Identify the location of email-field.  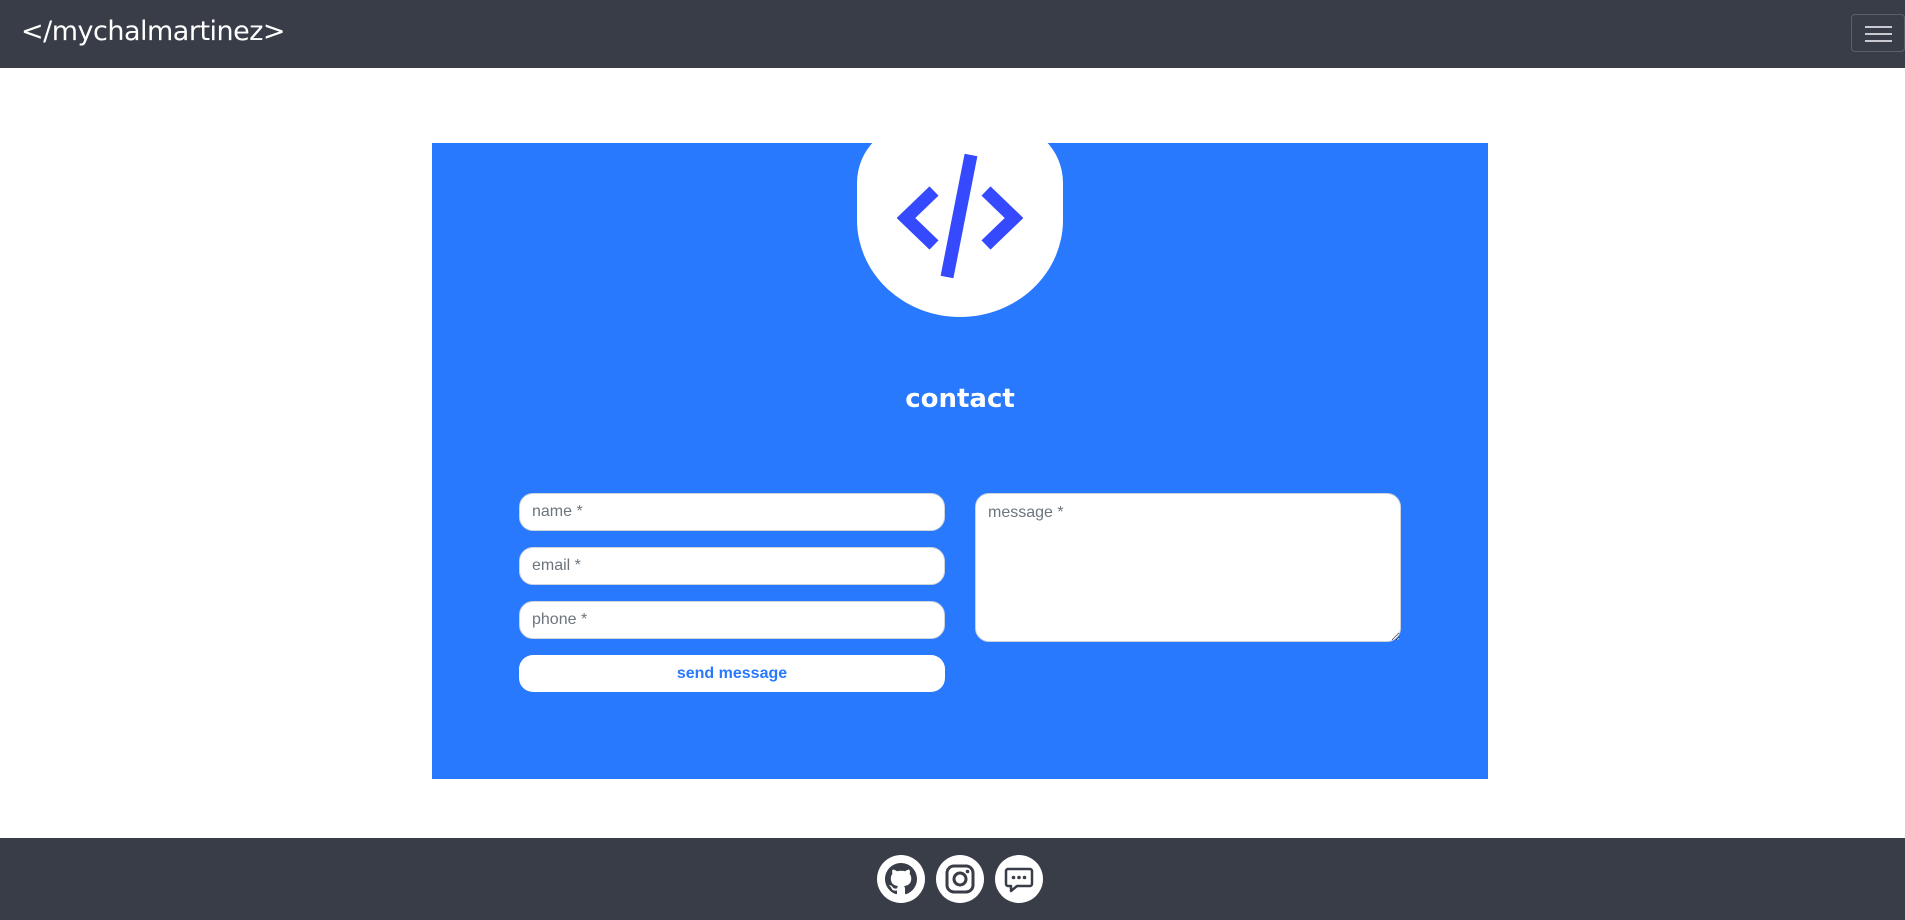
(732, 566).